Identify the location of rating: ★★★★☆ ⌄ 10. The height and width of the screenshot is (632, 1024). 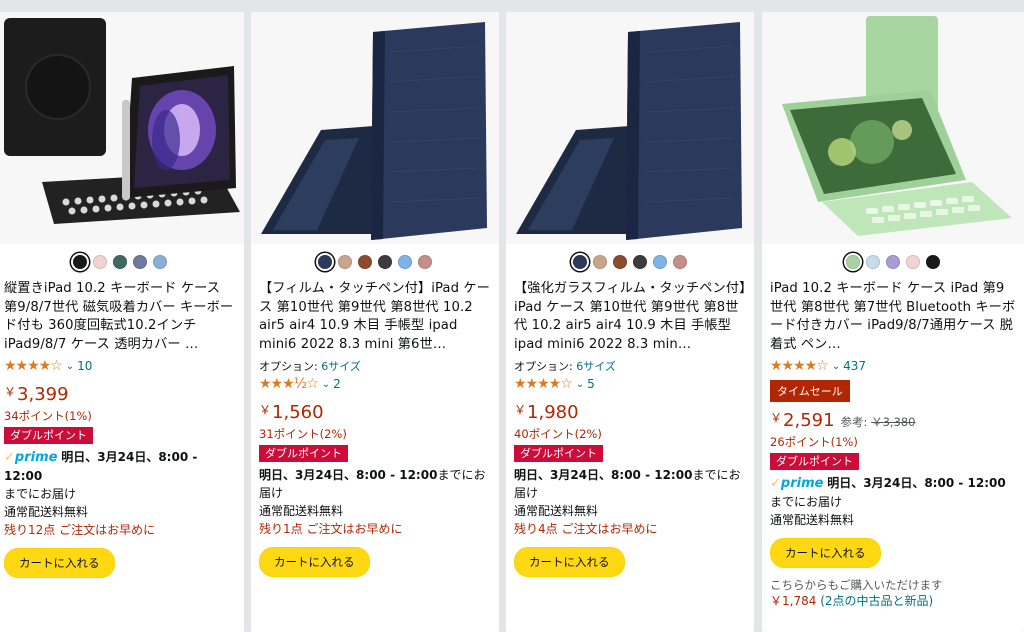
(120, 366).